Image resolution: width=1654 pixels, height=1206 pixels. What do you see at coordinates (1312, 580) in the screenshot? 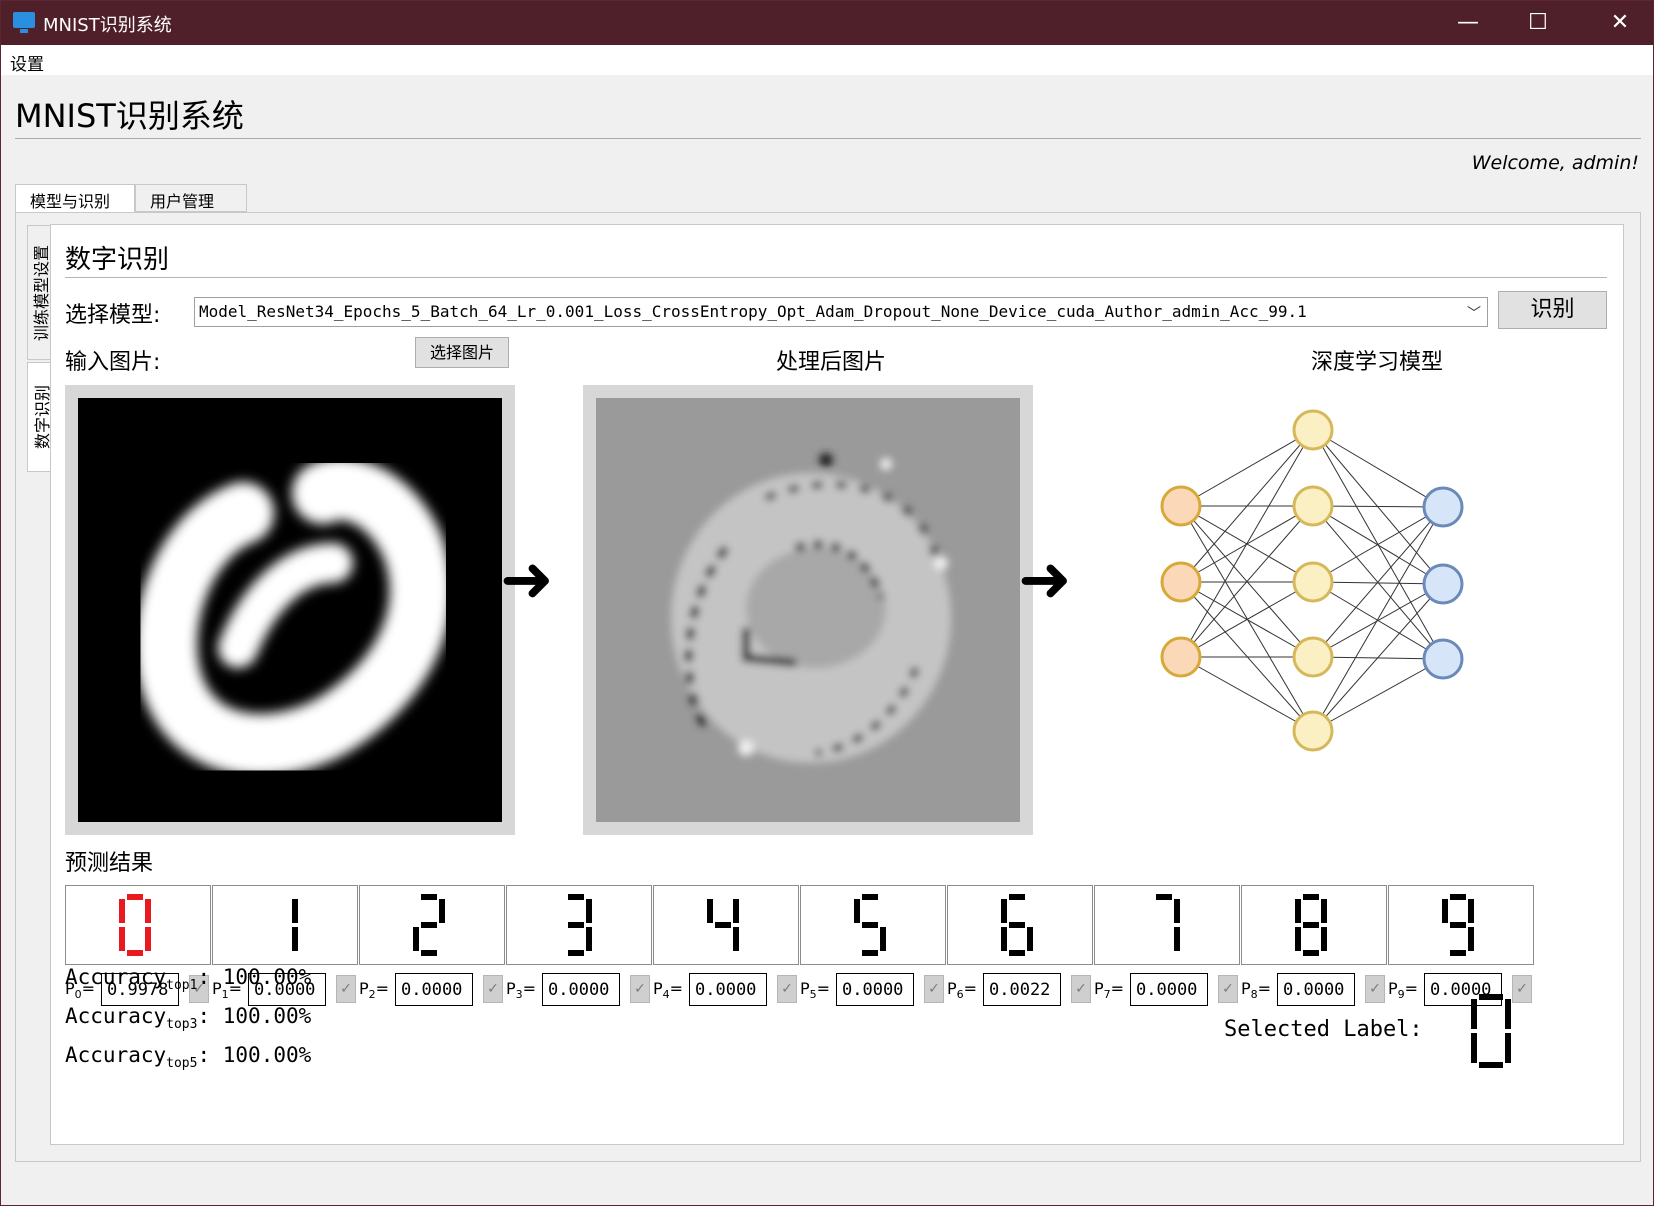
I see `neural-network-icon` at bounding box center [1312, 580].